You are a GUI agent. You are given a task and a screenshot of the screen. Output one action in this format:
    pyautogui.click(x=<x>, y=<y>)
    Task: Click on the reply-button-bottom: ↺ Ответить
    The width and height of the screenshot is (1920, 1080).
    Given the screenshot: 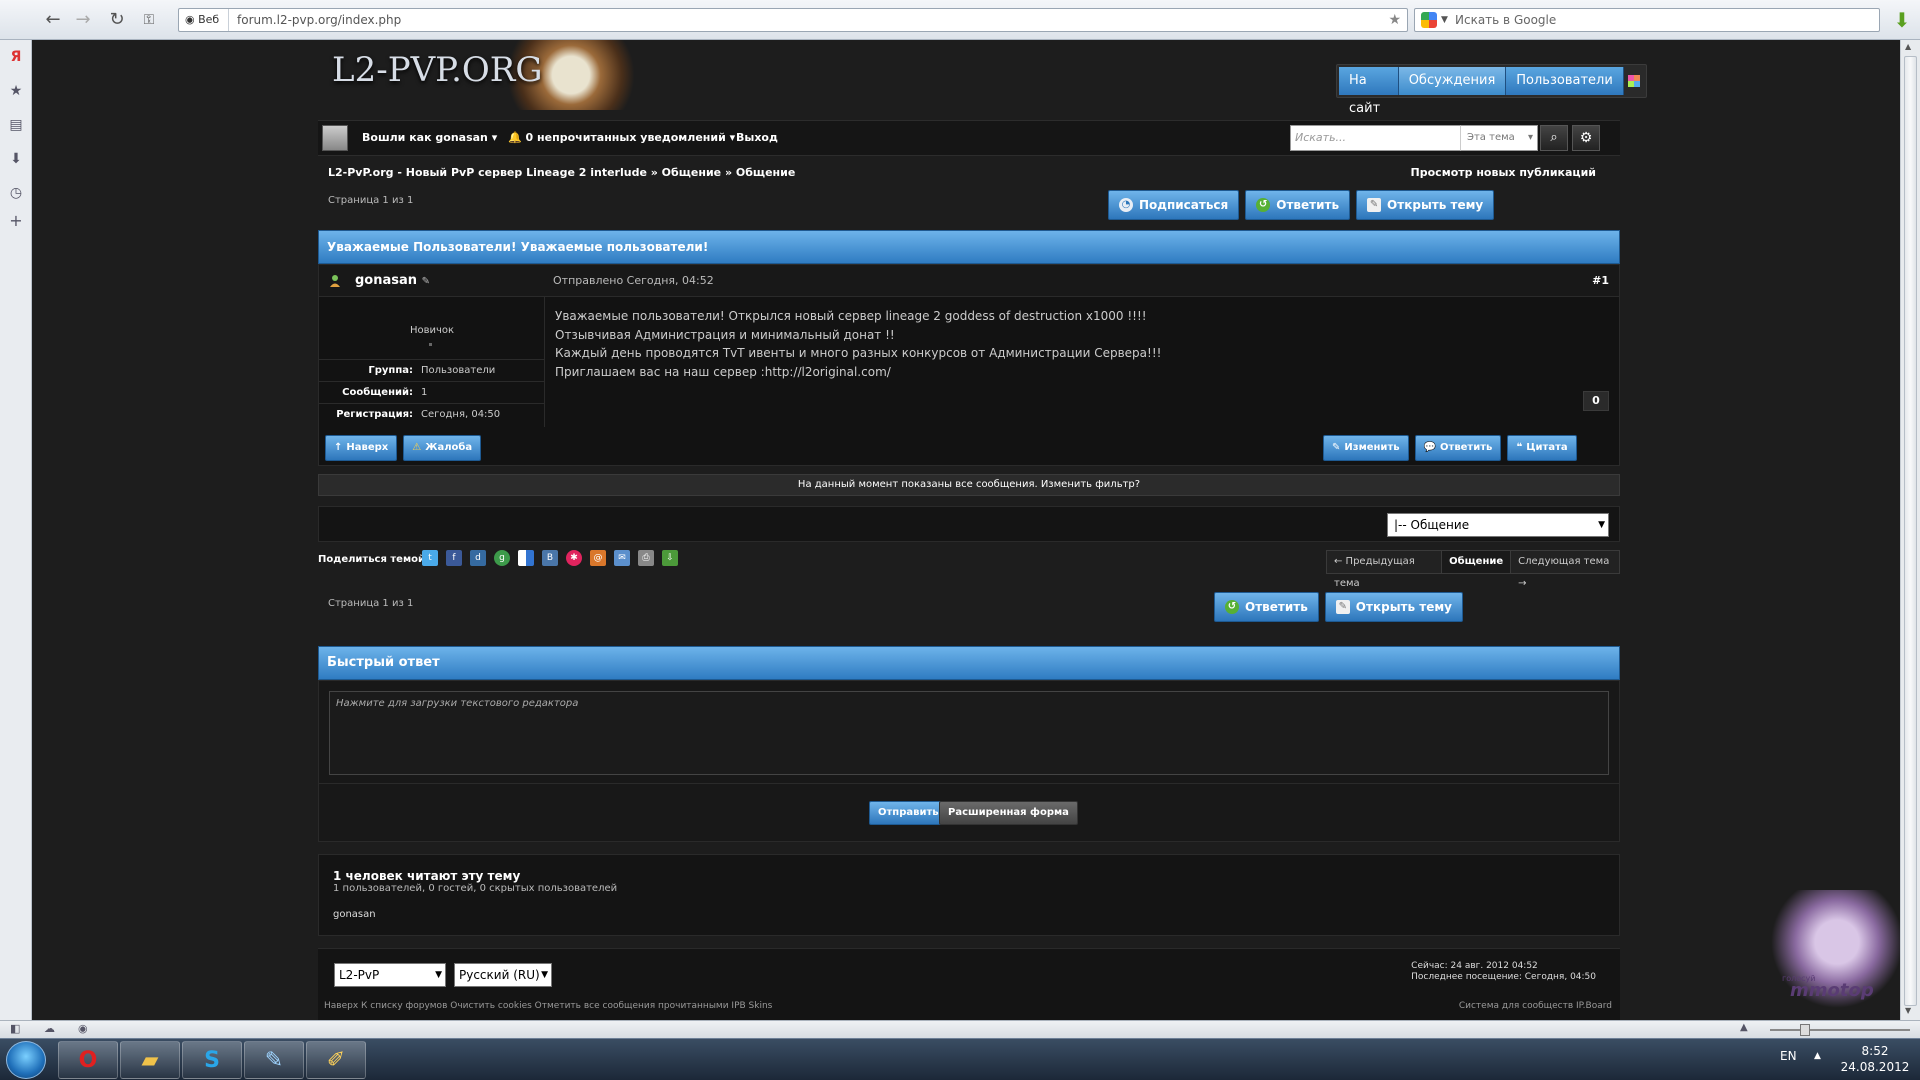 What is the action you would take?
    pyautogui.click(x=1266, y=607)
    